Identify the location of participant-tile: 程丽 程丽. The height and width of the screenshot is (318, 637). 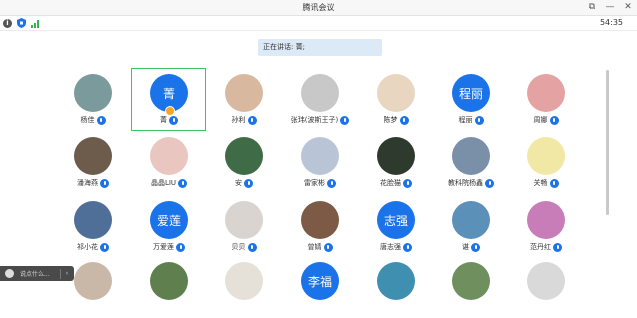
(471, 99).